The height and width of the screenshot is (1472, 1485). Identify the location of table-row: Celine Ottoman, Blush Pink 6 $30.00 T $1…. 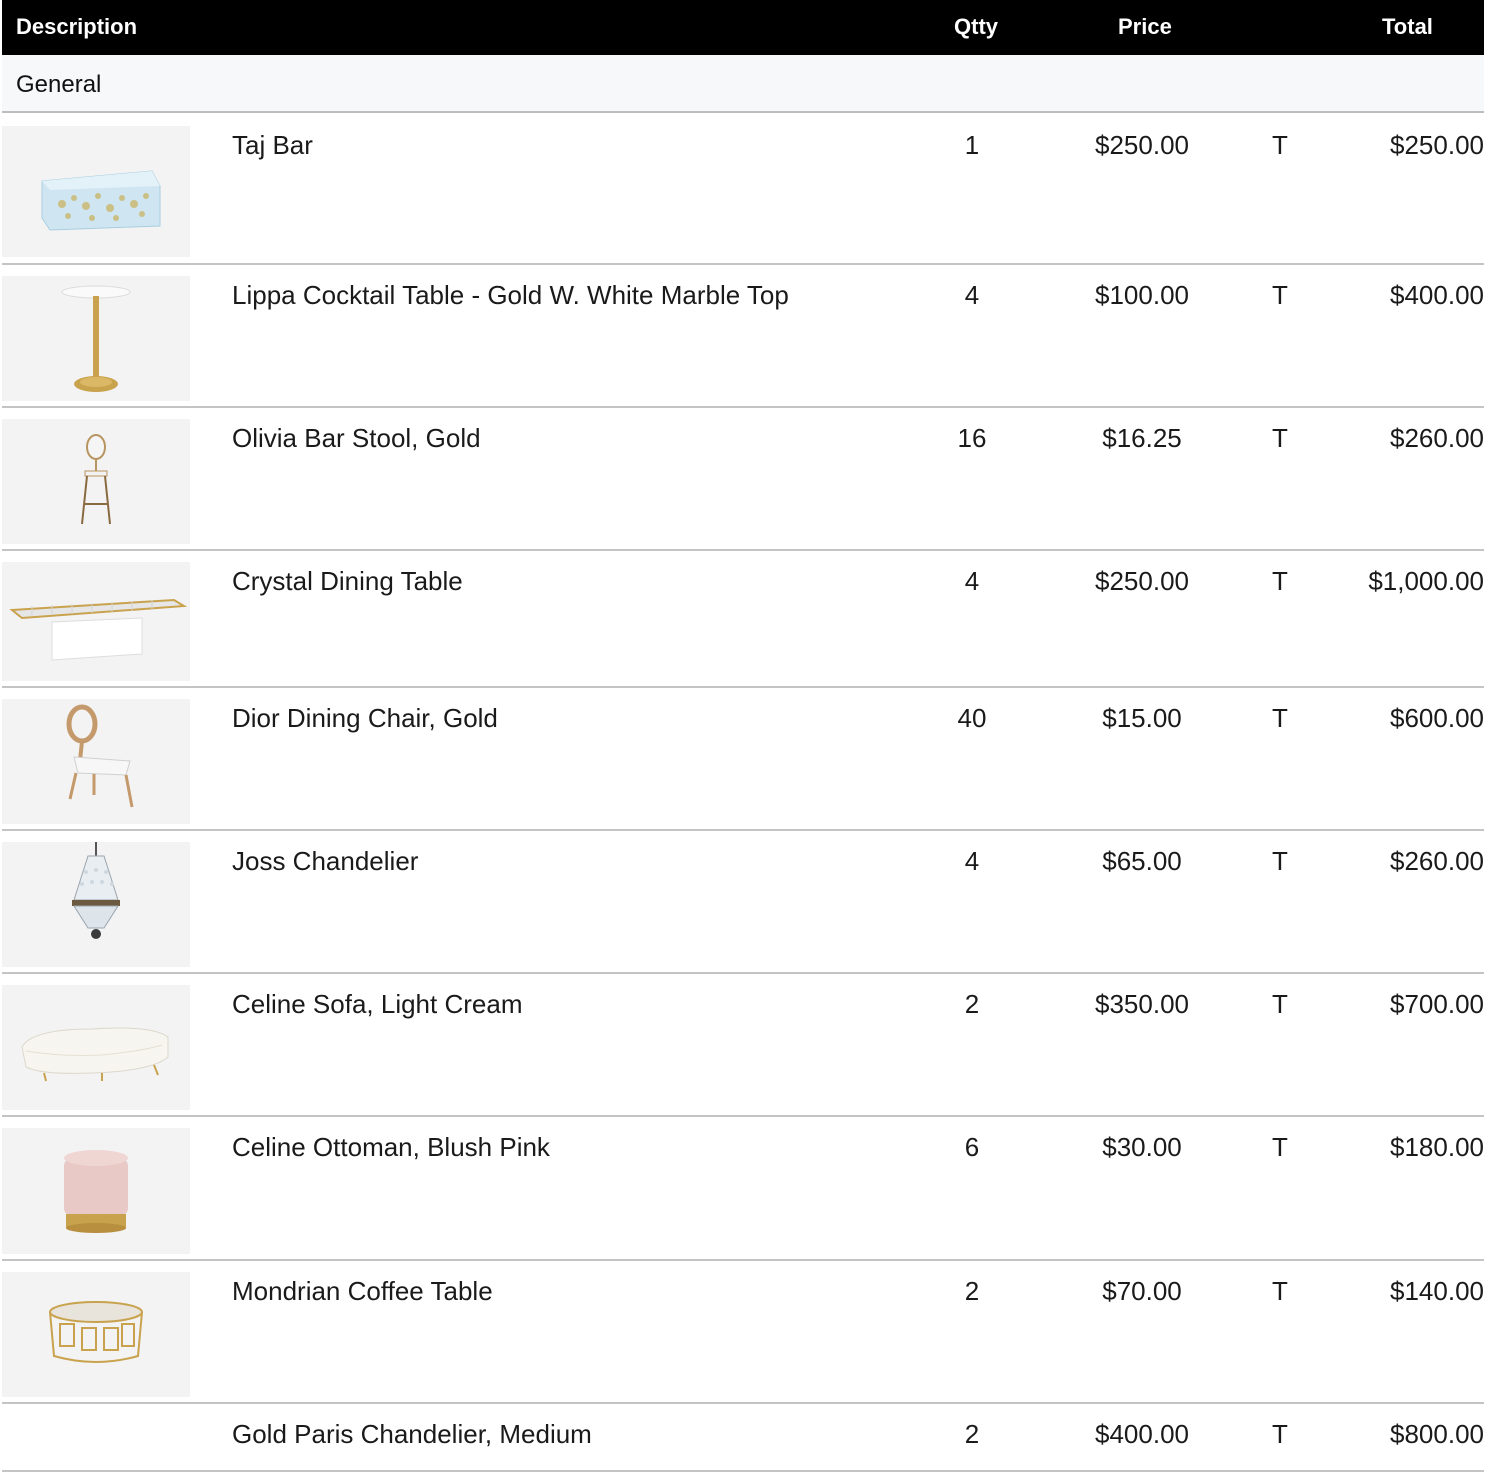
(743, 1189).